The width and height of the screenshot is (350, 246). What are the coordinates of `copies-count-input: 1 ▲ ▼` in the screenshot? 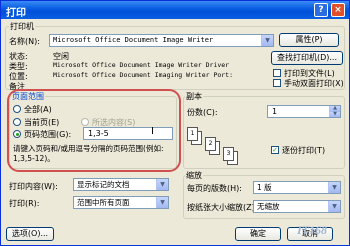 It's located at (304, 111).